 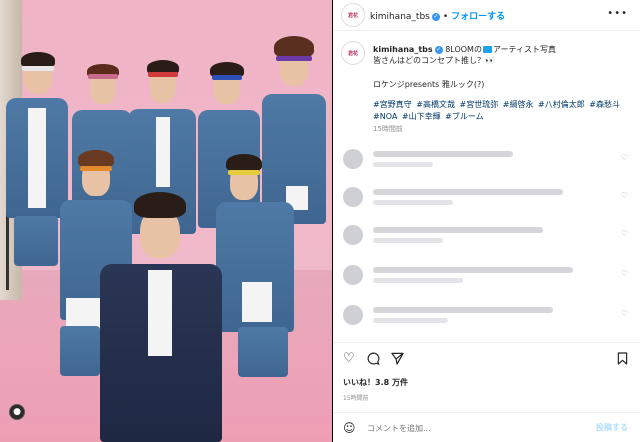 What do you see at coordinates (463, 49) in the screenshot?
I see `caption-line1-pre: 8LOOMの` at bounding box center [463, 49].